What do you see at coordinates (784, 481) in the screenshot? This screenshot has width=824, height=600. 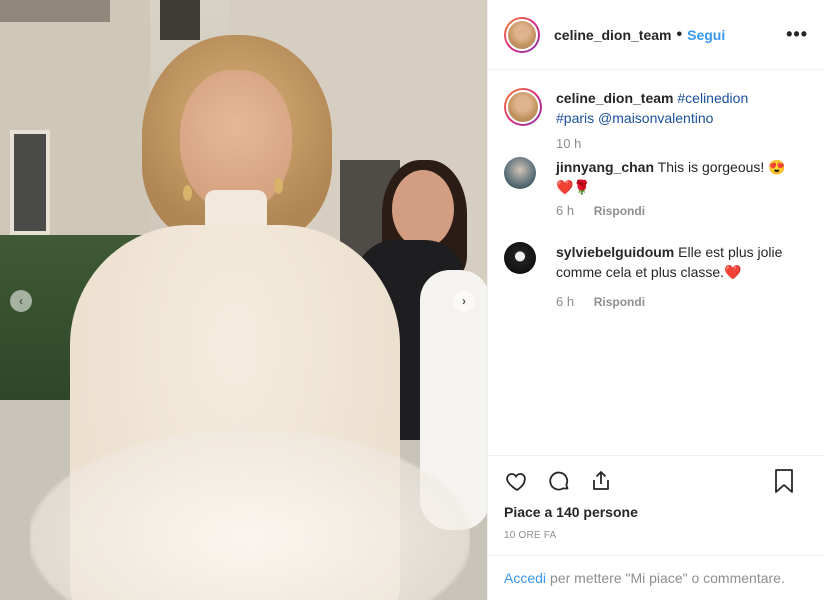 I see `bookmark-icon` at bounding box center [784, 481].